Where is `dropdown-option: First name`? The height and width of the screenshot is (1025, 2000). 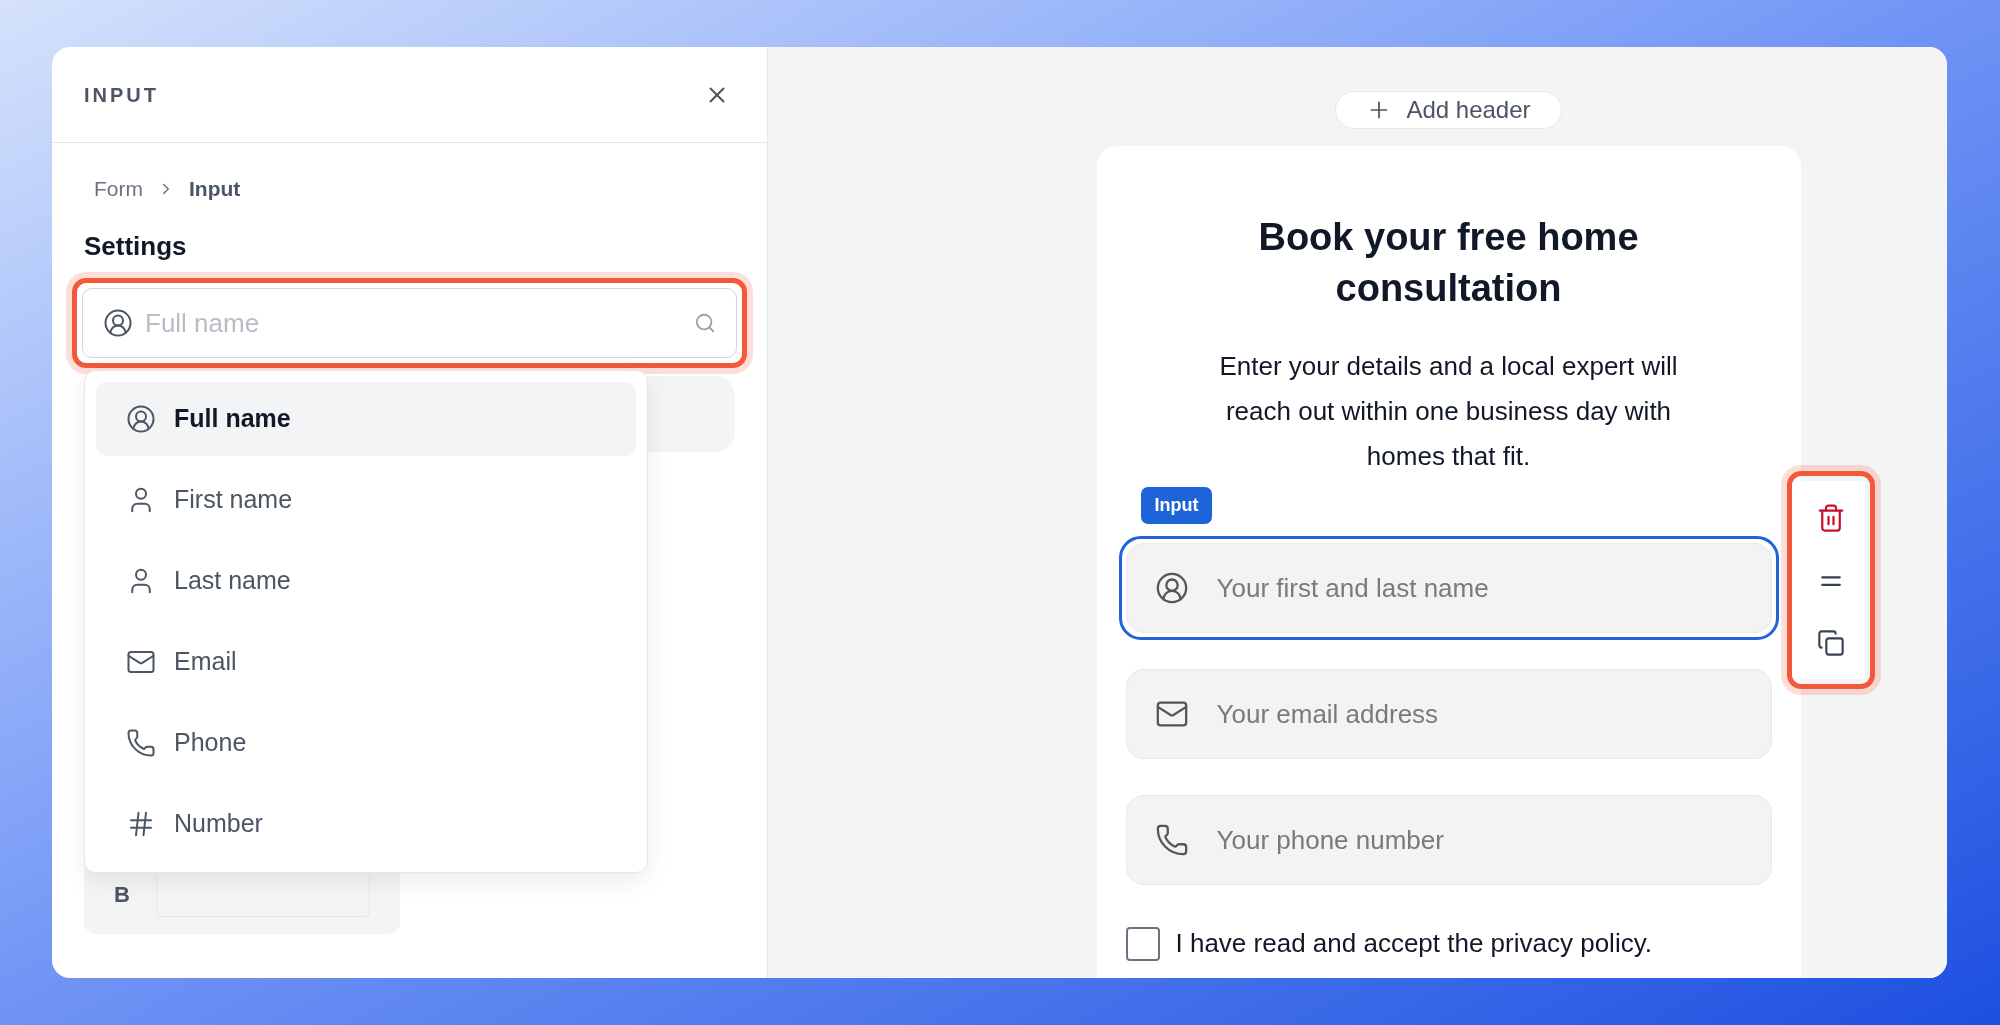 dropdown-option: First name is located at coordinates (366, 500).